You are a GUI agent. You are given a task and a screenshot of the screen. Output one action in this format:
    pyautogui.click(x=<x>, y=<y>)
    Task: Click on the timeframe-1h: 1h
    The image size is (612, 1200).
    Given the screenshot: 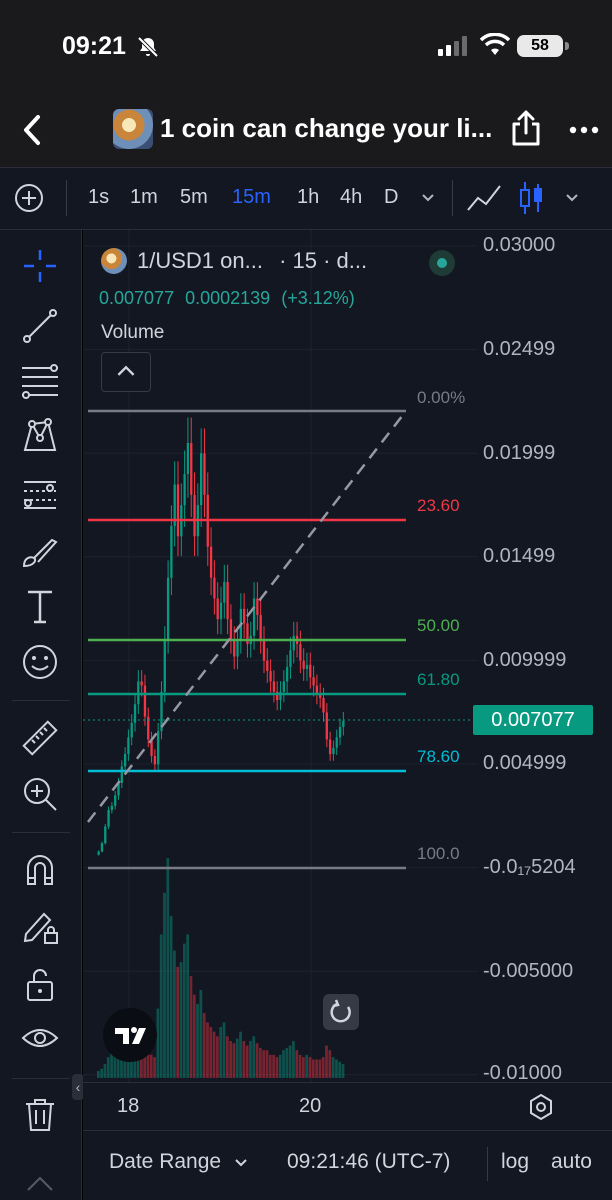 What is the action you would take?
    pyautogui.click(x=308, y=197)
    